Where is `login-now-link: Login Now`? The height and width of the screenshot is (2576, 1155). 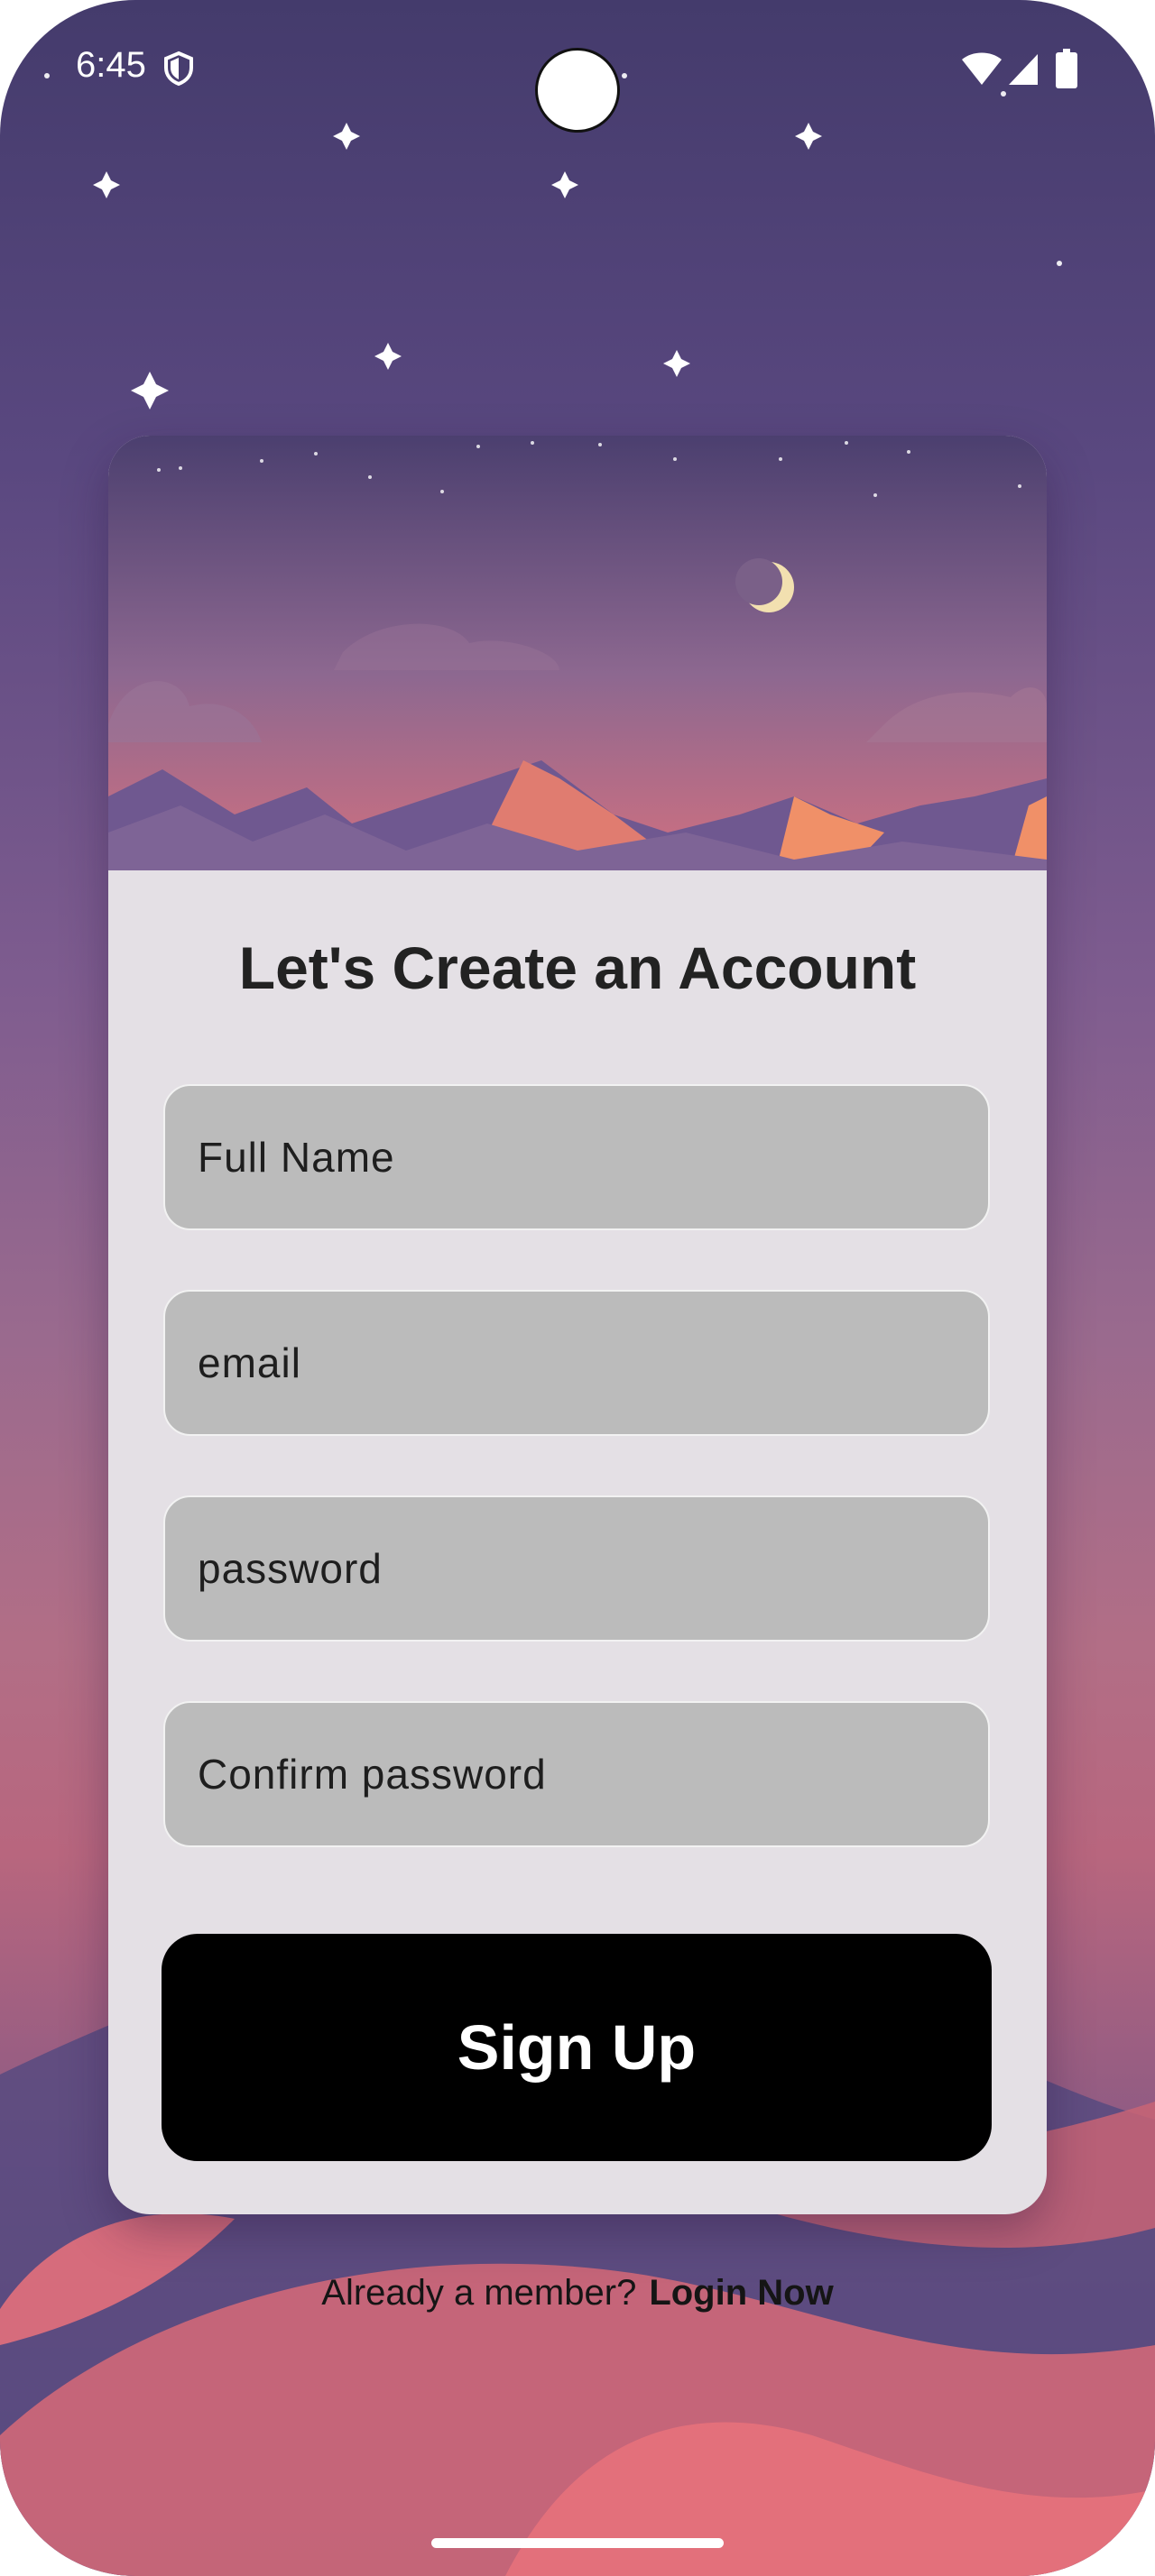 login-now-link: Login Now is located at coordinates (741, 2293).